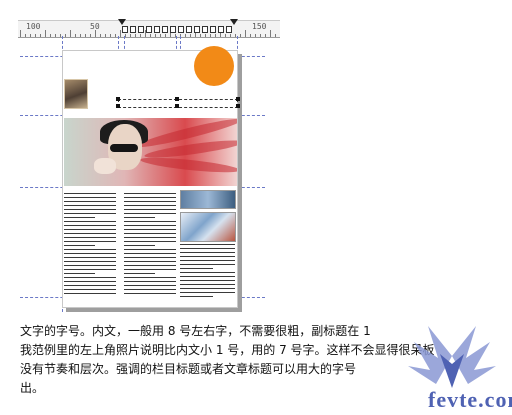  What do you see at coordinates (150, 152) in the screenshot?
I see `hero-image` at bounding box center [150, 152].